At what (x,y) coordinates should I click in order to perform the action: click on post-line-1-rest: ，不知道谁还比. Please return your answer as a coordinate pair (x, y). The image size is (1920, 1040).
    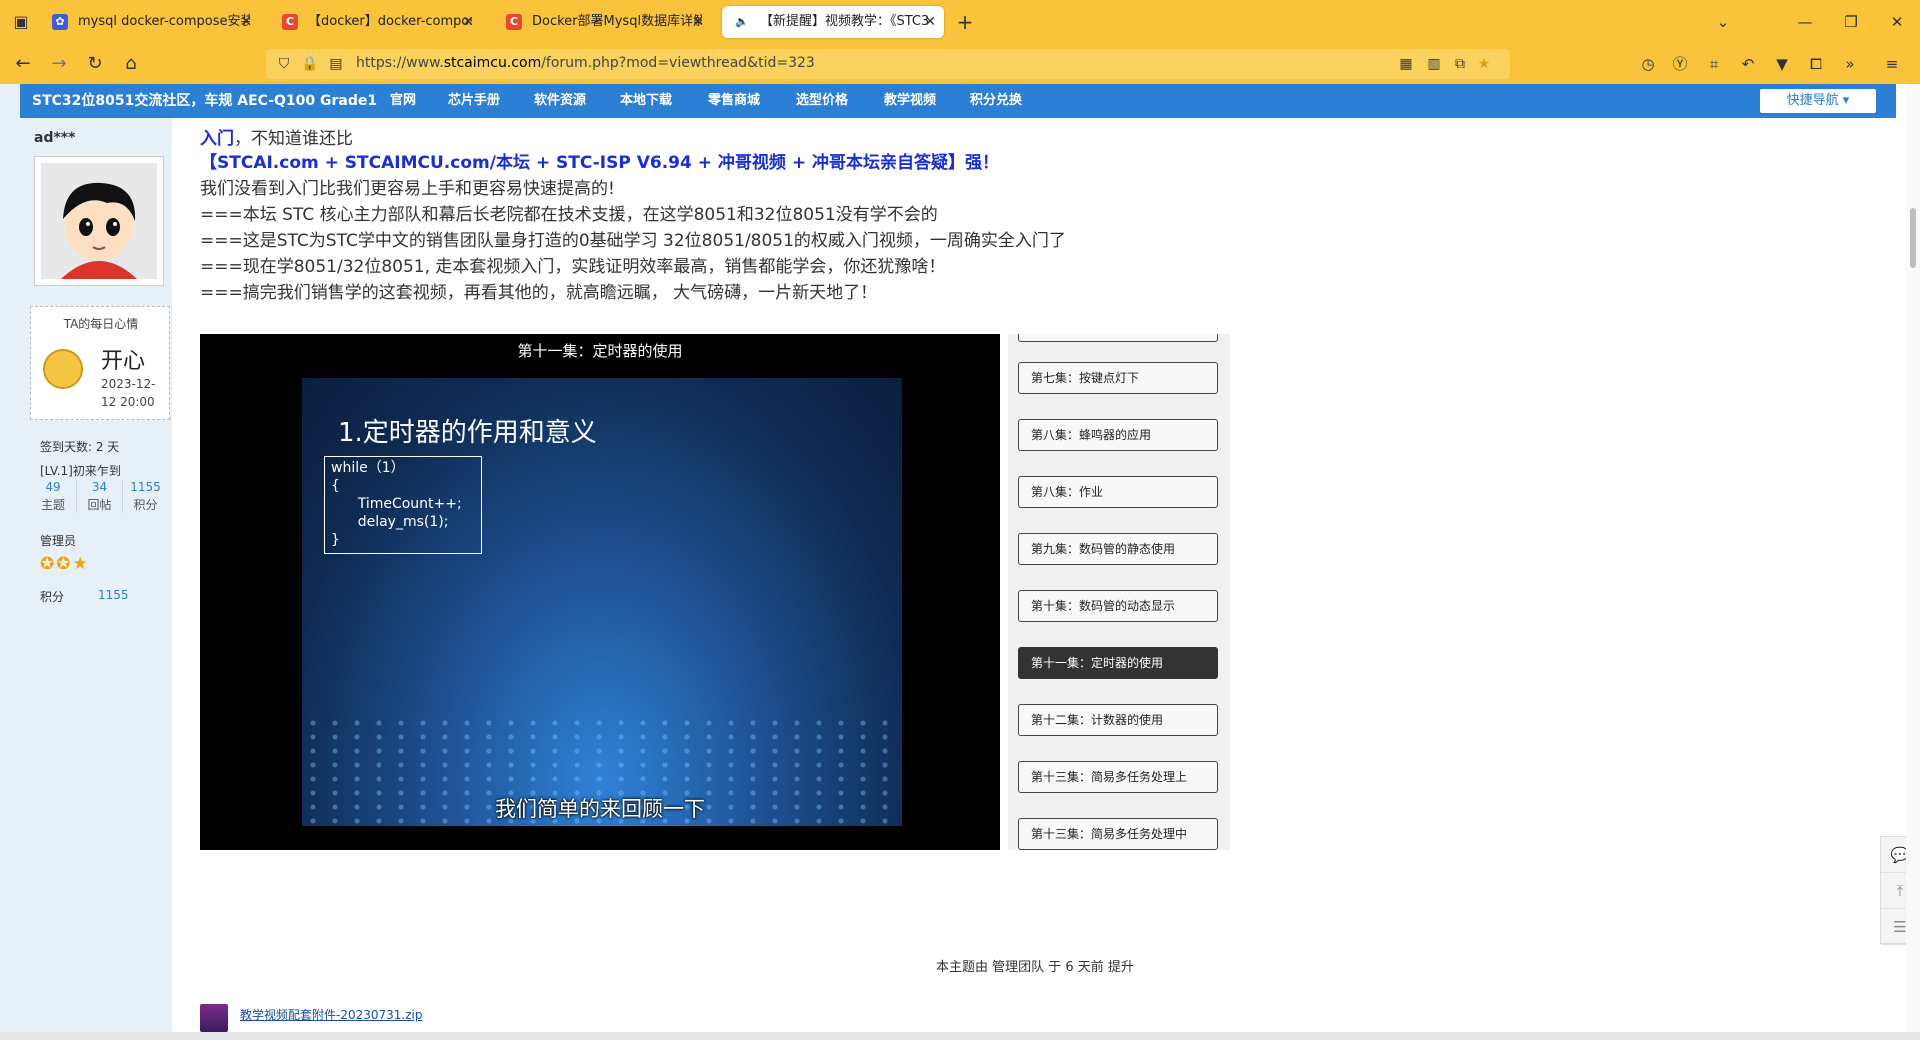
    Looking at the image, I should click on (293, 139).